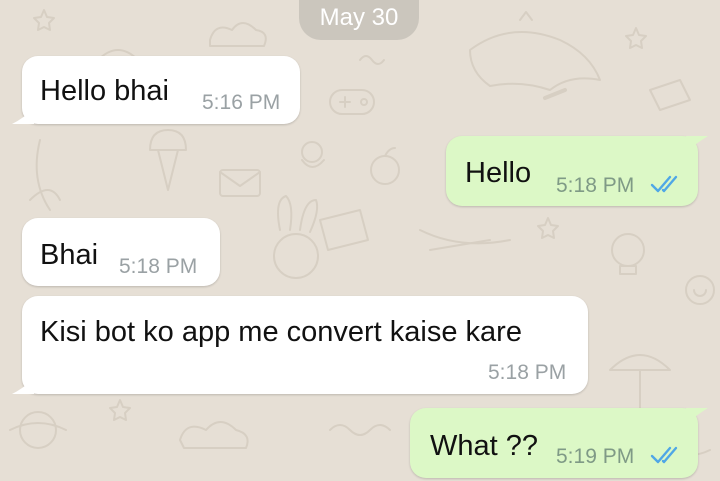 The image size is (720, 481). What do you see at coordinates (484, 446) in the screenshot?
I see `message-text: What ??` at bounding box center [484, 446].